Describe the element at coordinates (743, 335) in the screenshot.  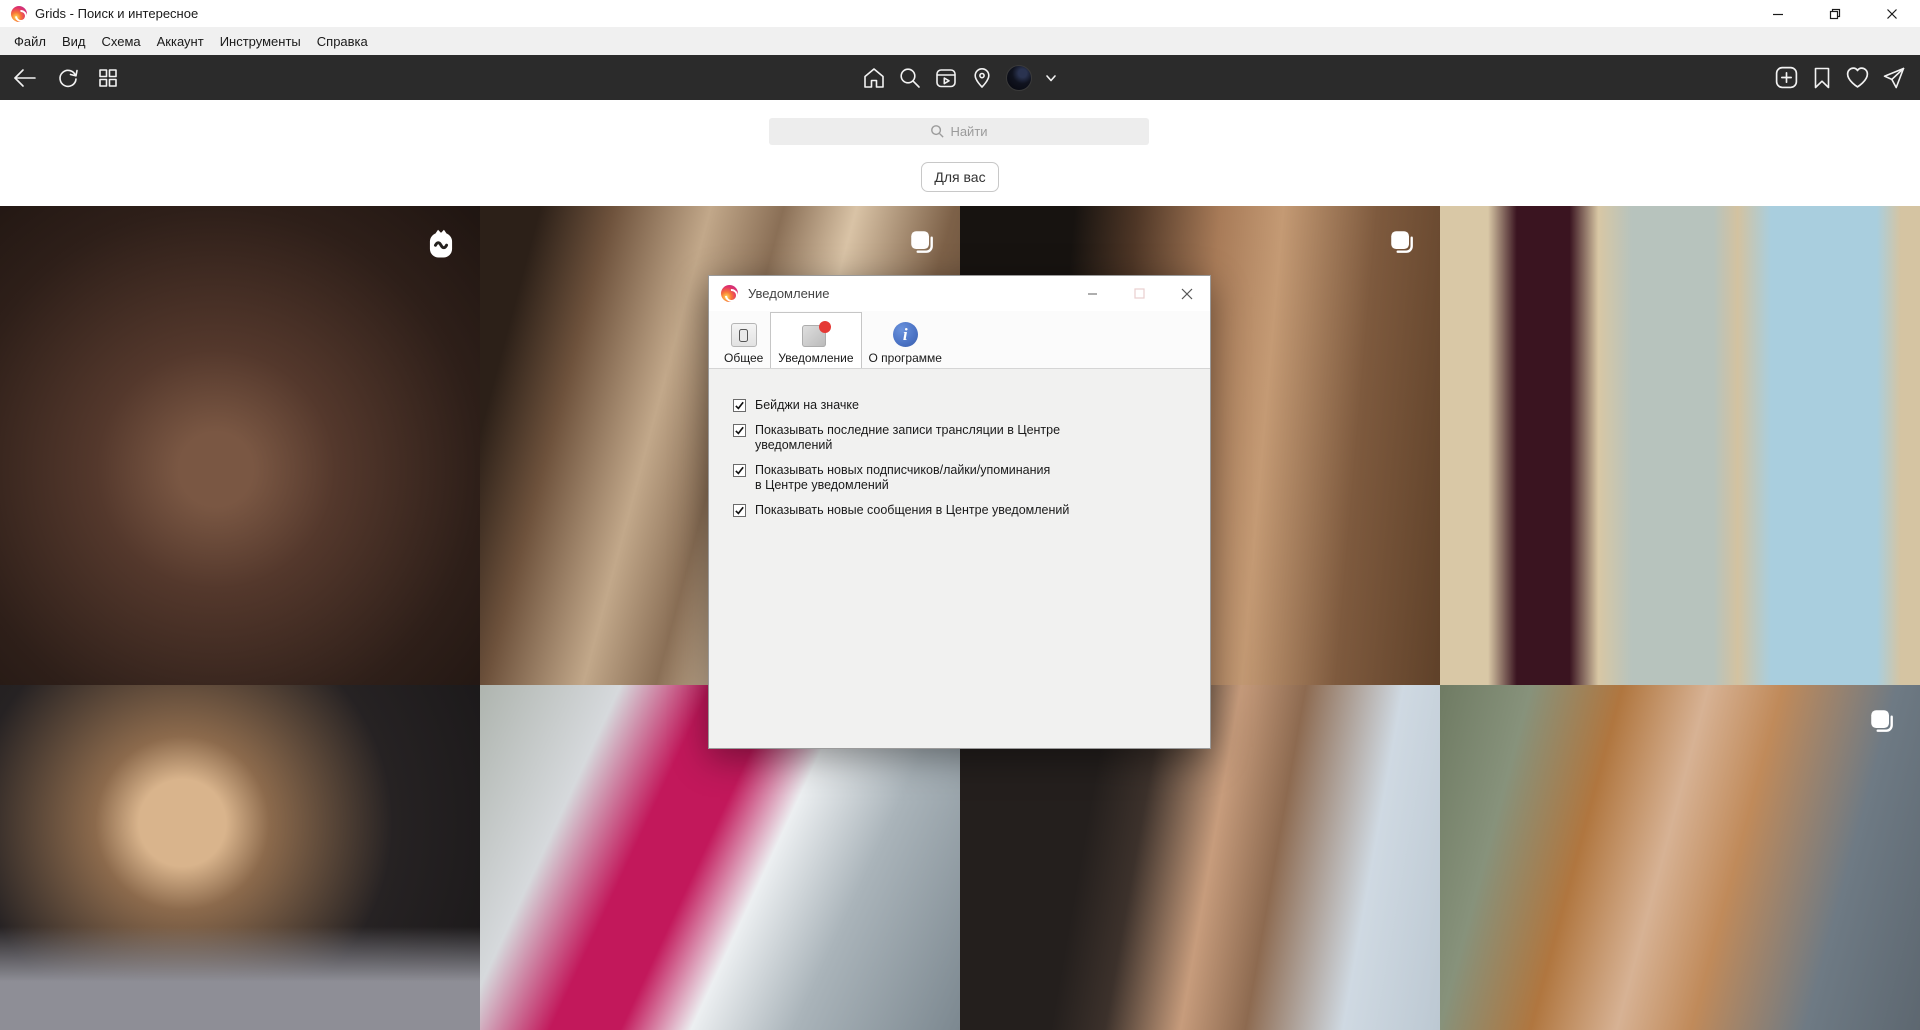
I see `general-settings-icon` at that location.